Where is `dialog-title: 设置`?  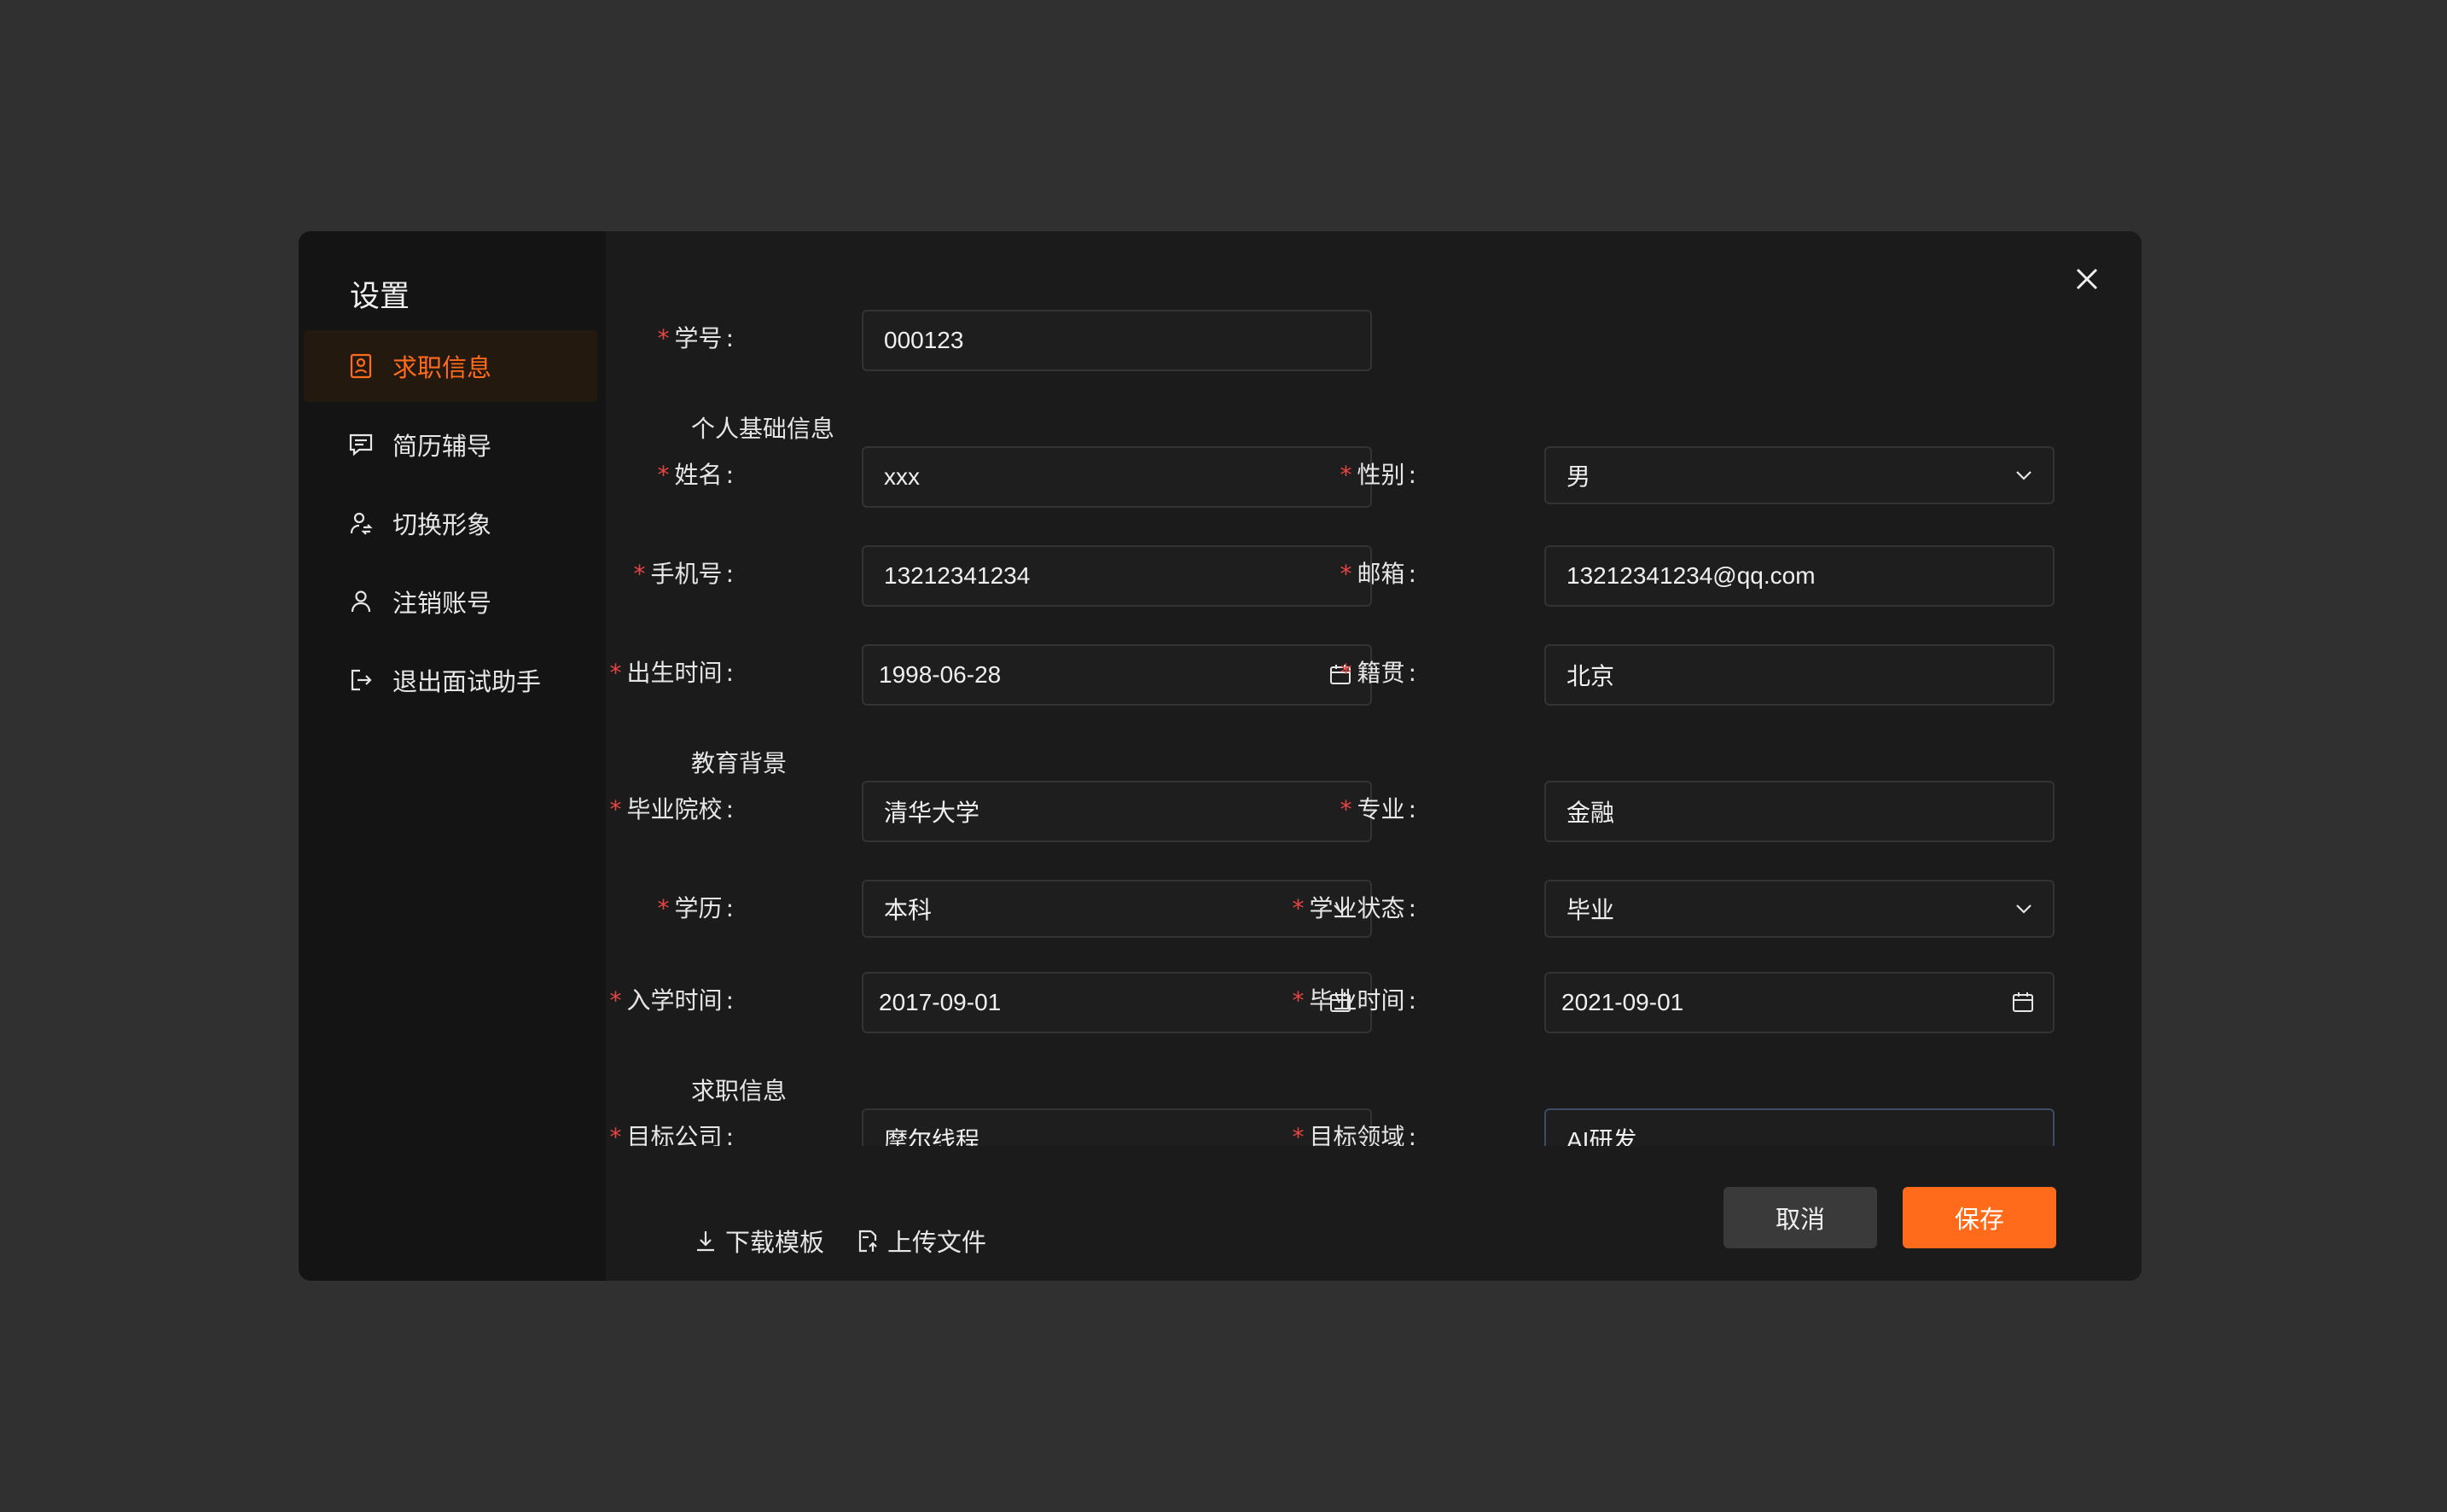
dialog-title: 设置 is located at coordinates (380, 297).